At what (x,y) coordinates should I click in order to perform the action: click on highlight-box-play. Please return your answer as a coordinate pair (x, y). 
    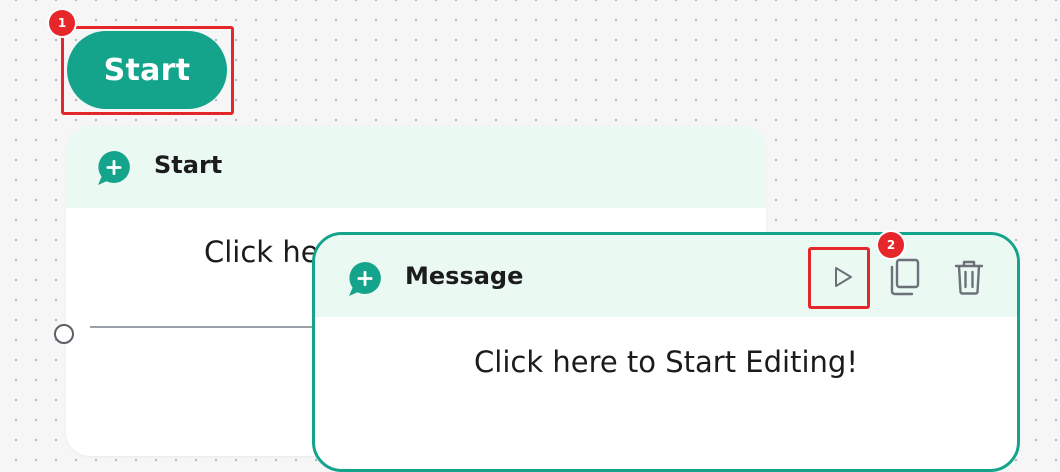
    Looking at the image, I should click on (839, 278).